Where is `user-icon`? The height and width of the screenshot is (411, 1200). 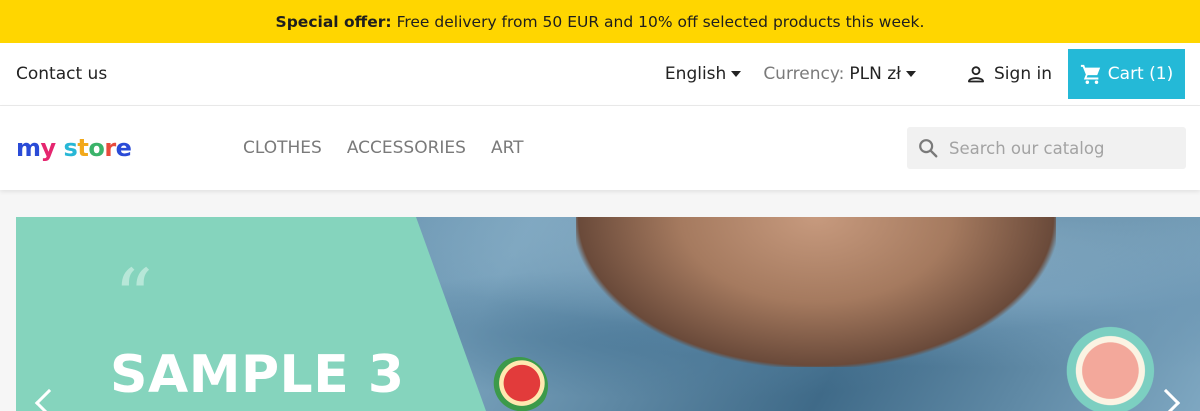
user-icon is located at coordinates (976, 74).